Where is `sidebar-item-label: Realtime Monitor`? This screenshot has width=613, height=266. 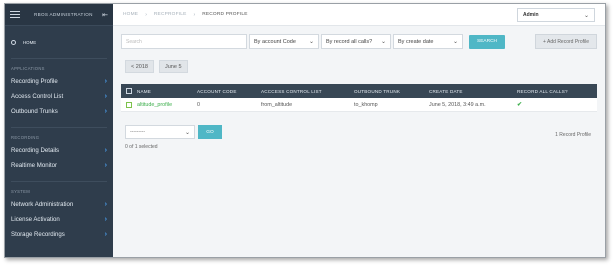 sidebar-item-label: Realtime Monitor is located at coordinates (34, 165).